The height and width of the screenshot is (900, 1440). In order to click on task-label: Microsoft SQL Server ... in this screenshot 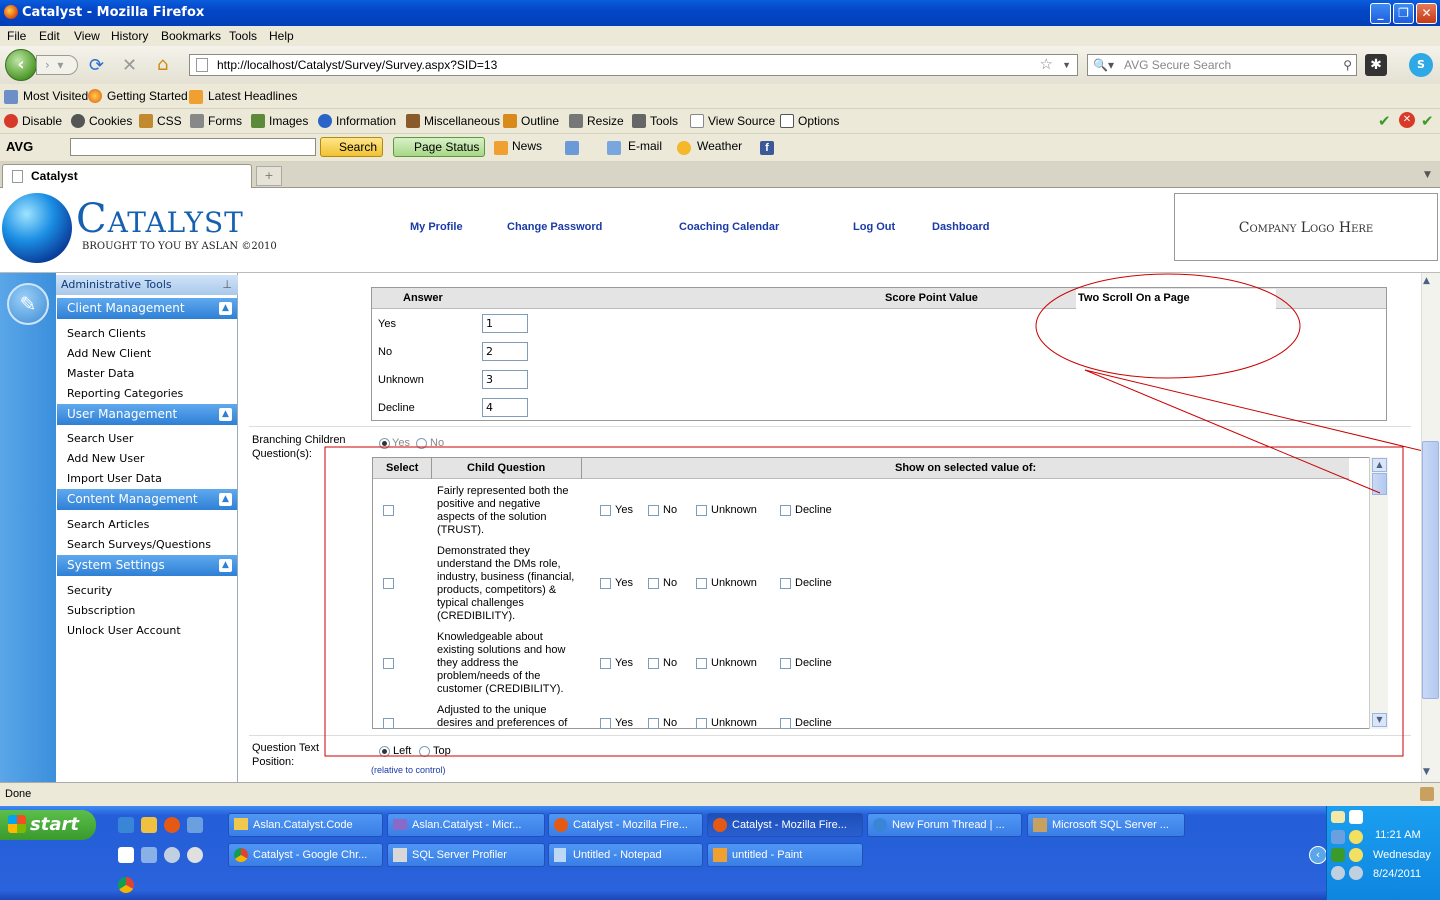, I will do `click(1110, 825)`.